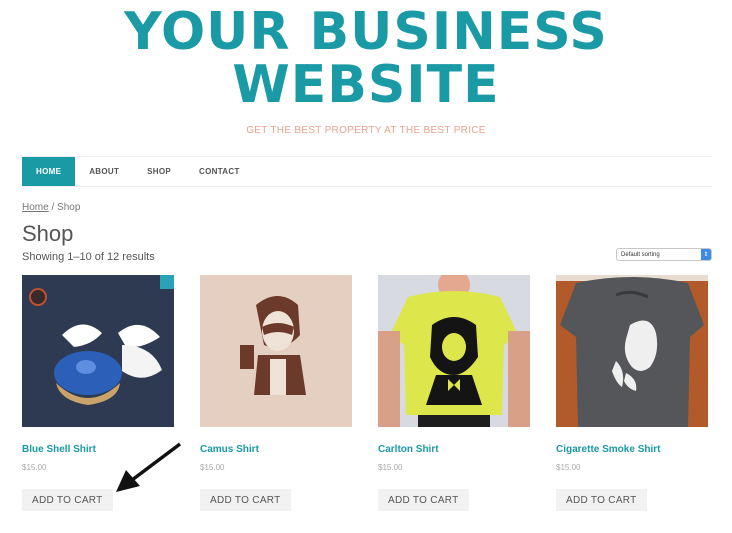 This screenshot has width=732, height=533. I want to click on nav-item-shop: SHOP, so click(159, 171).